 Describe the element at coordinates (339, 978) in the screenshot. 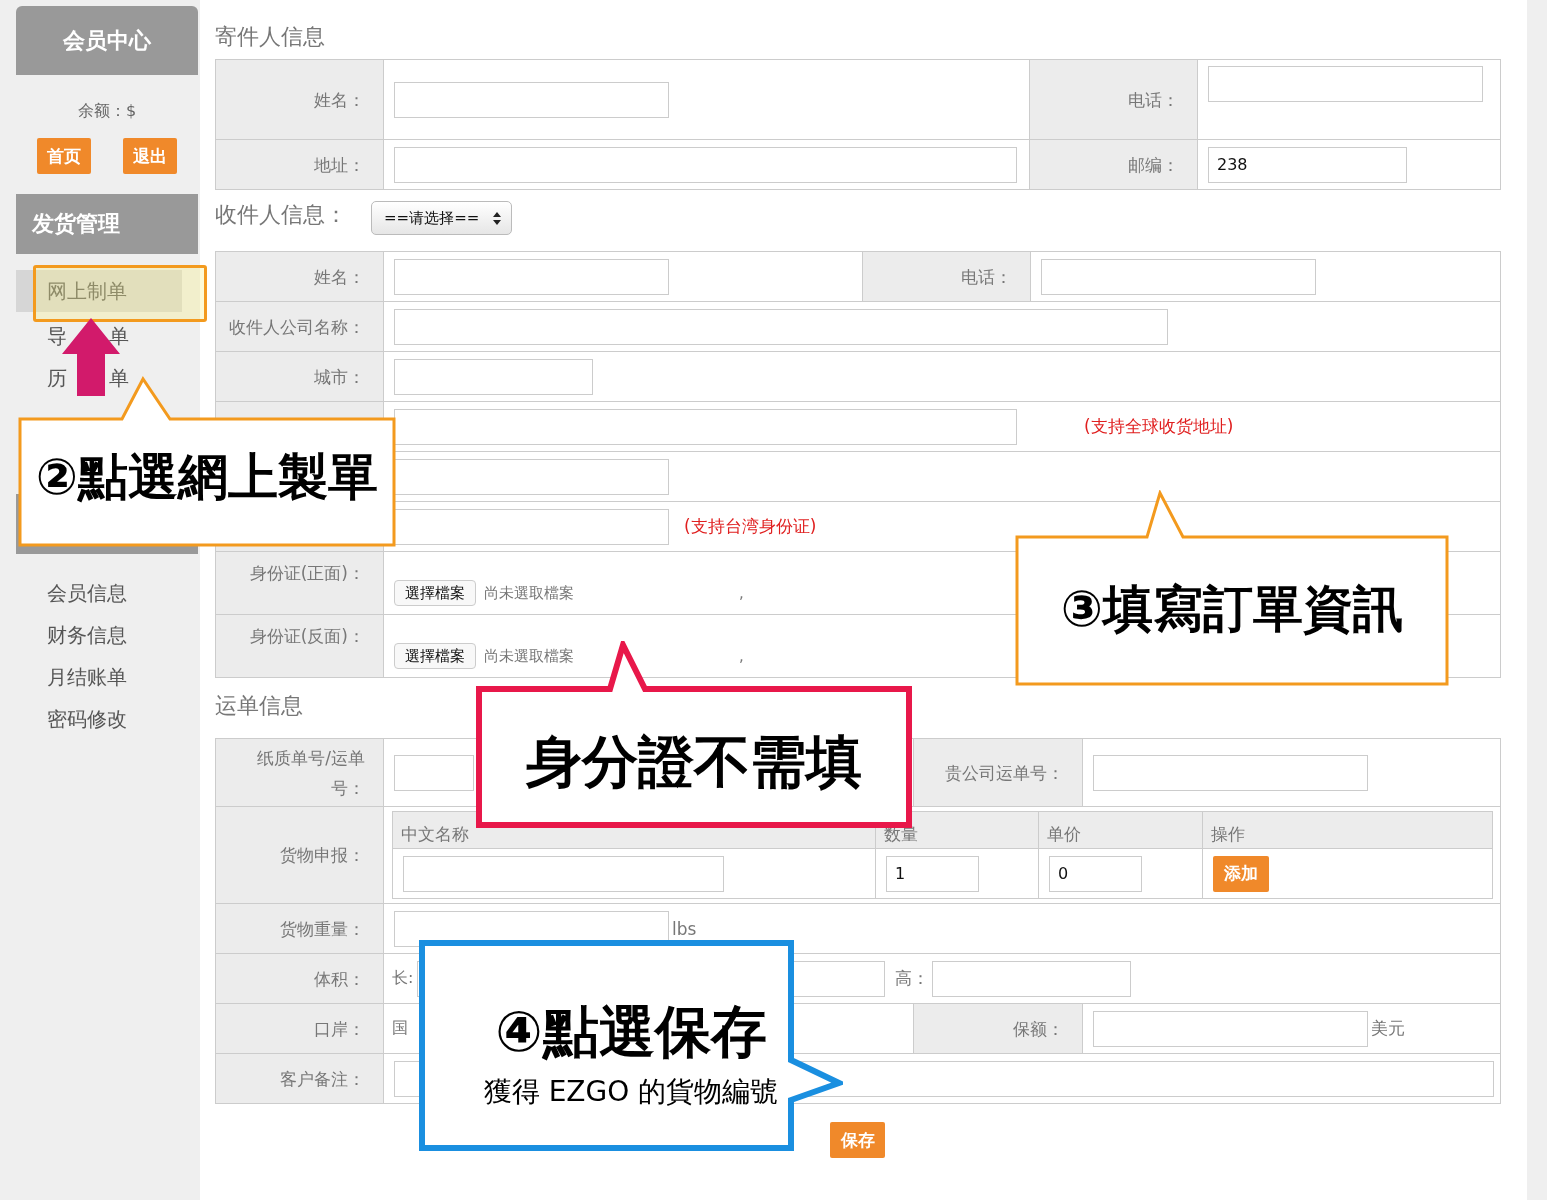

I see `field-label: 体积：` at that location.